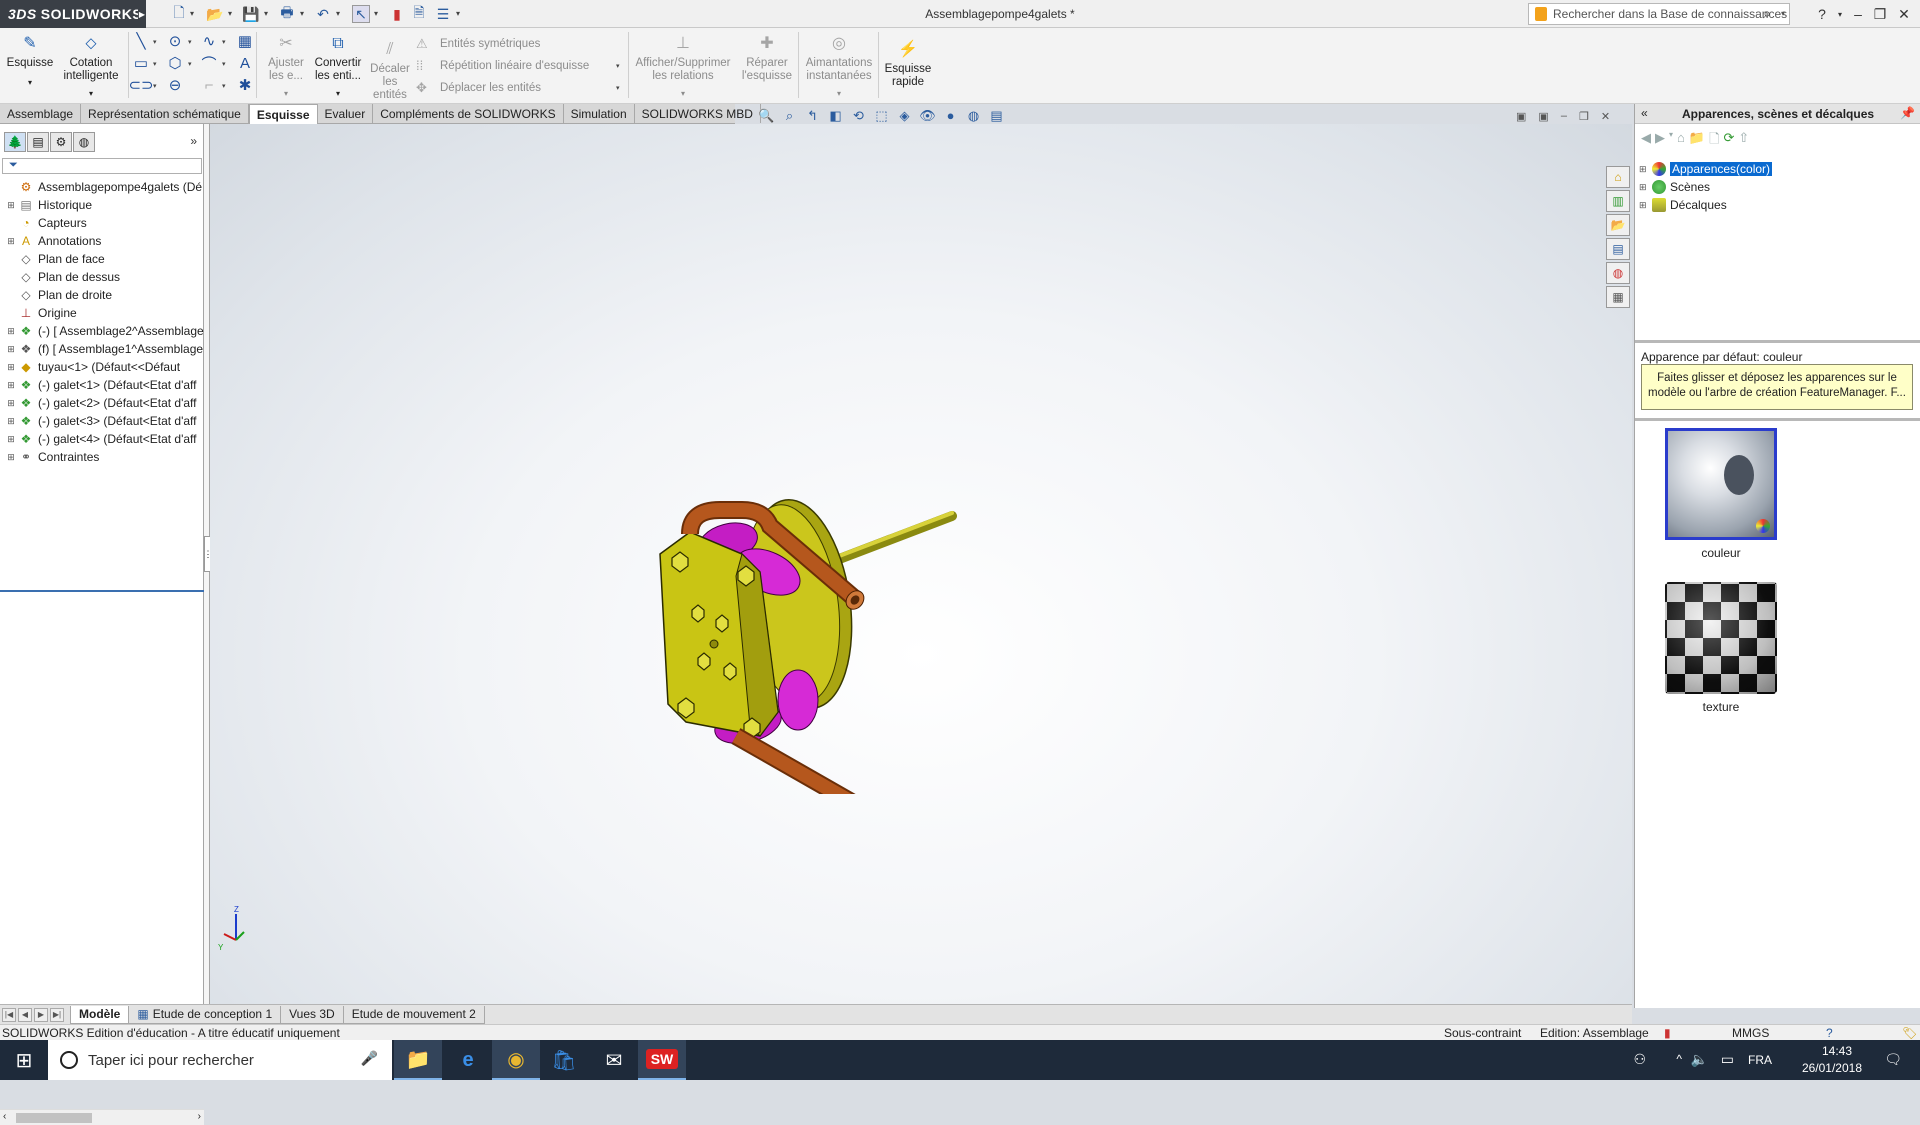  What do you see at coordinates (30, 60) in the screenshot?
I see `sketch-button: ✎ Esquisse ▾` at bounding box center [30, 60].